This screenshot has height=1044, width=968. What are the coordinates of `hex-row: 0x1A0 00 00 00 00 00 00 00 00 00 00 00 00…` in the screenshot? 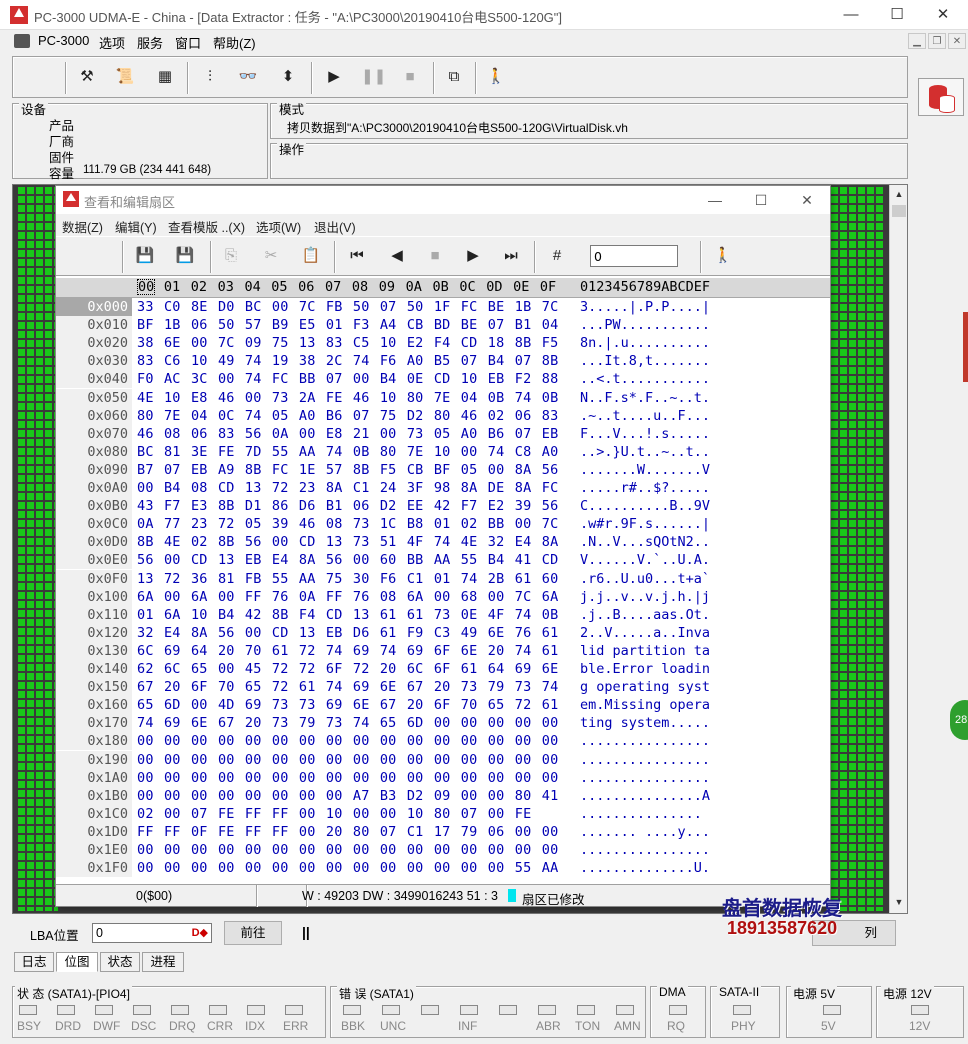 It's located at (443, 777).